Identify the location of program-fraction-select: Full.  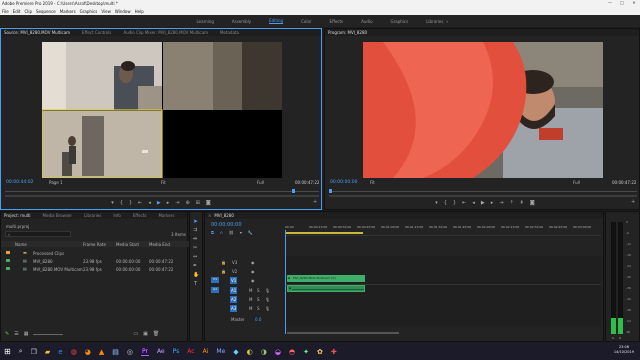
(576, 182).